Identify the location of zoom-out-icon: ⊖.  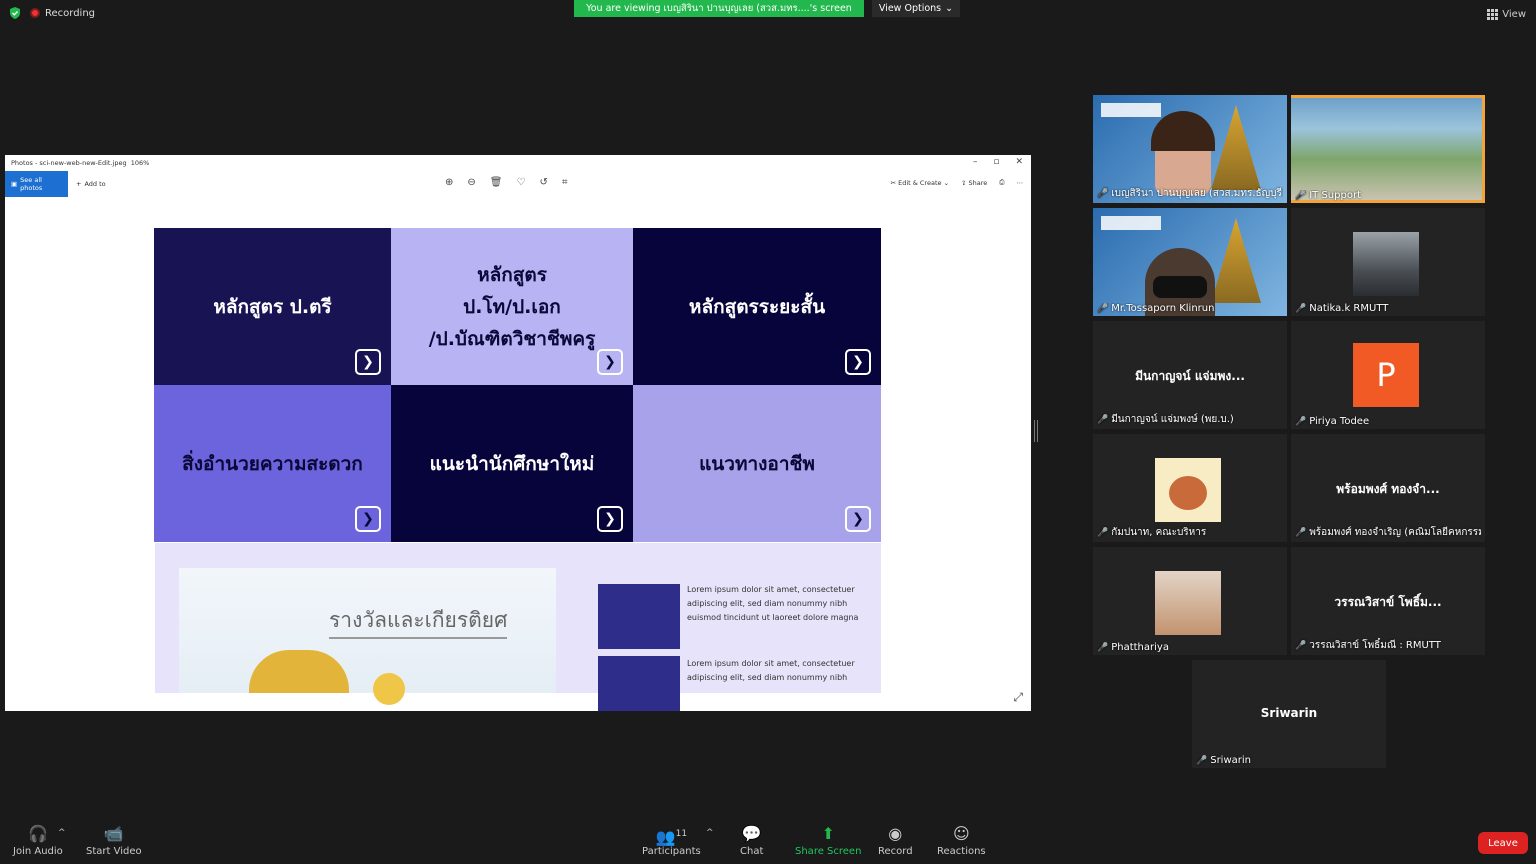
(471, 182).